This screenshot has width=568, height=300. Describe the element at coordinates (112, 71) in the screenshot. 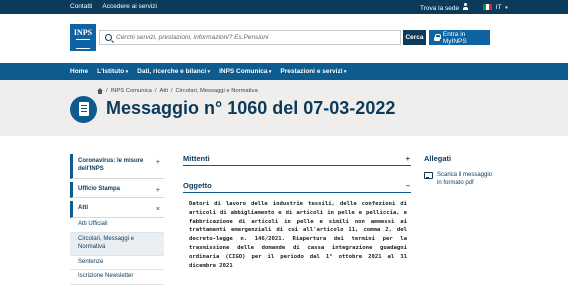

I see `nav-item-istituto: L'Istituto` at that location.